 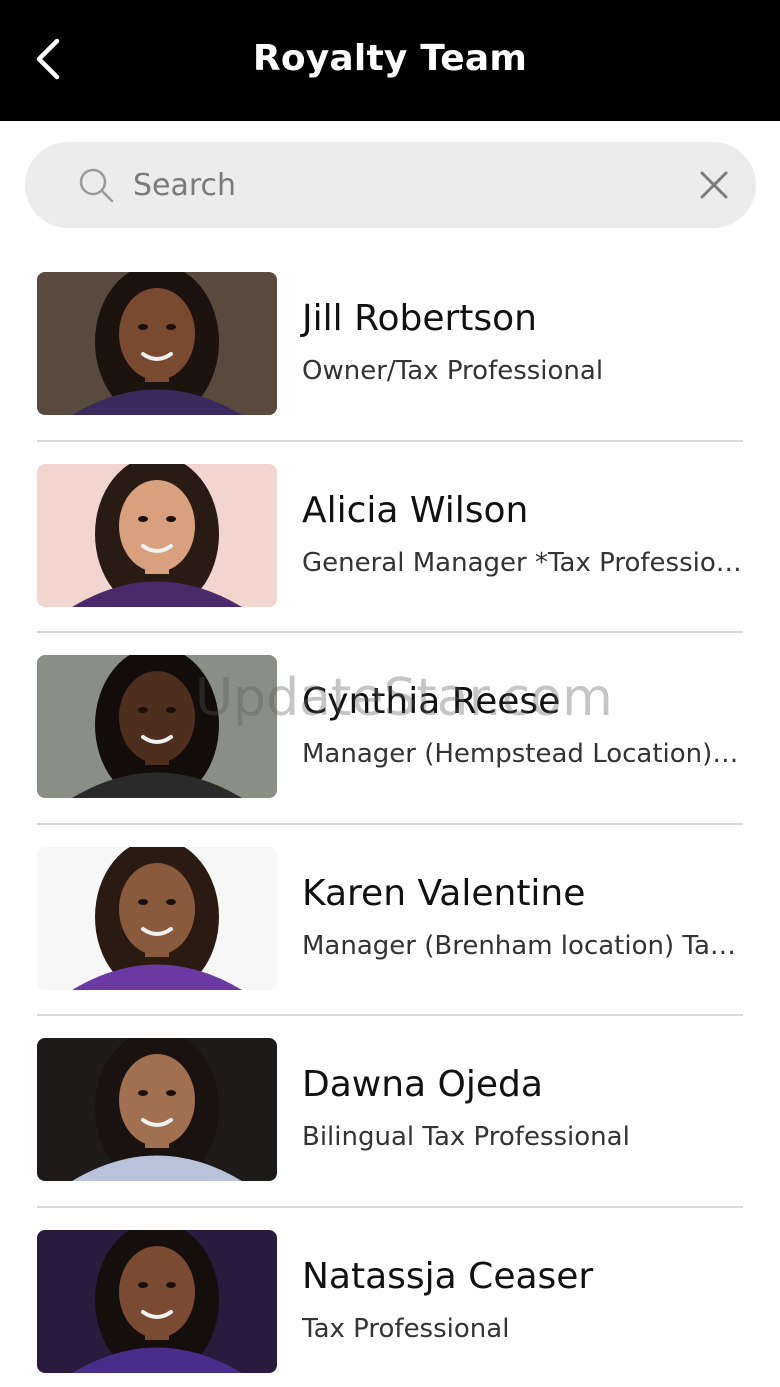 What do you see at coordinates (413, 185) in the screenshot?
I see `search-input` at bounding box center [413, 185].